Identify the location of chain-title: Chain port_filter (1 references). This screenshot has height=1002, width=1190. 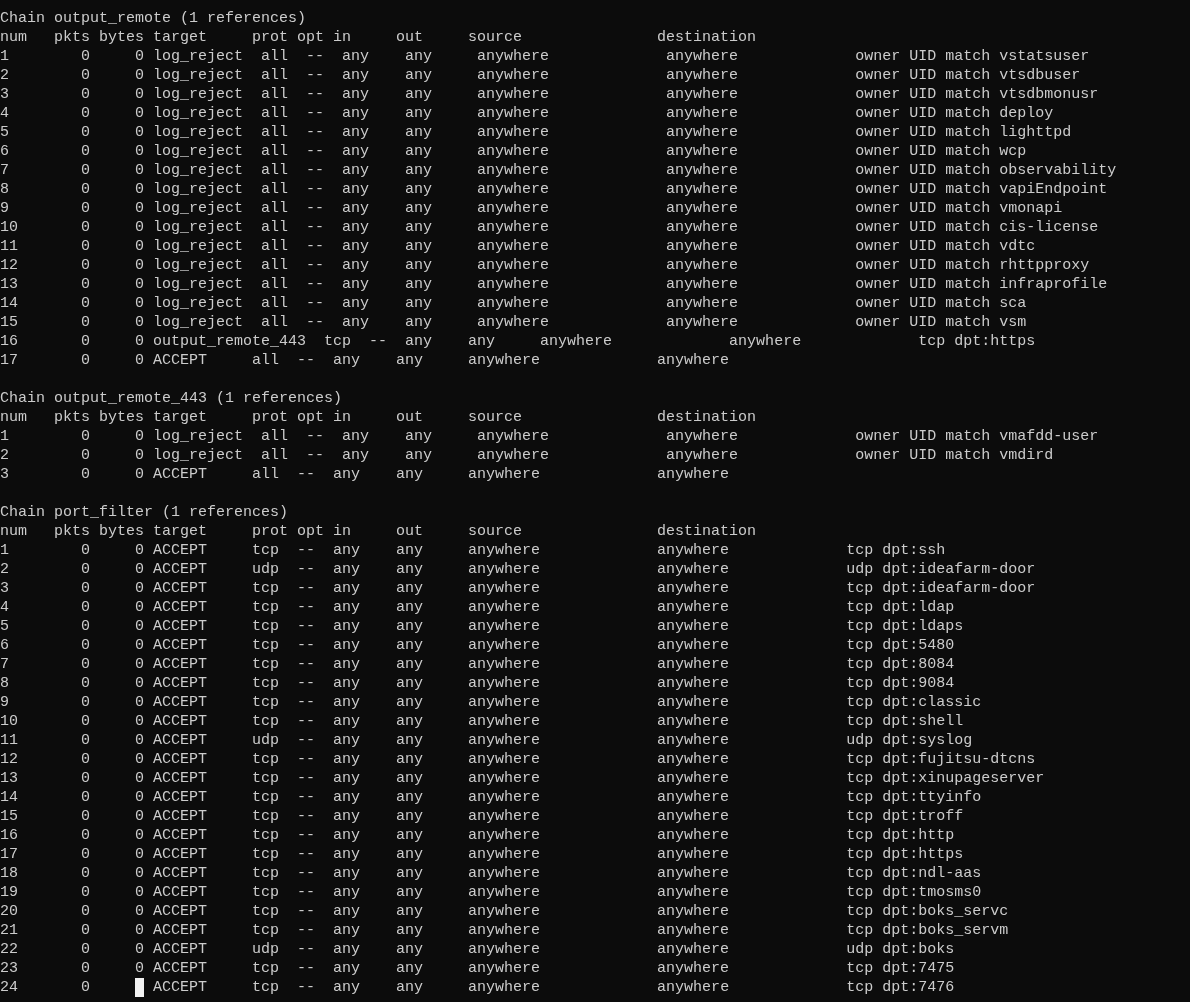
(144, 512).